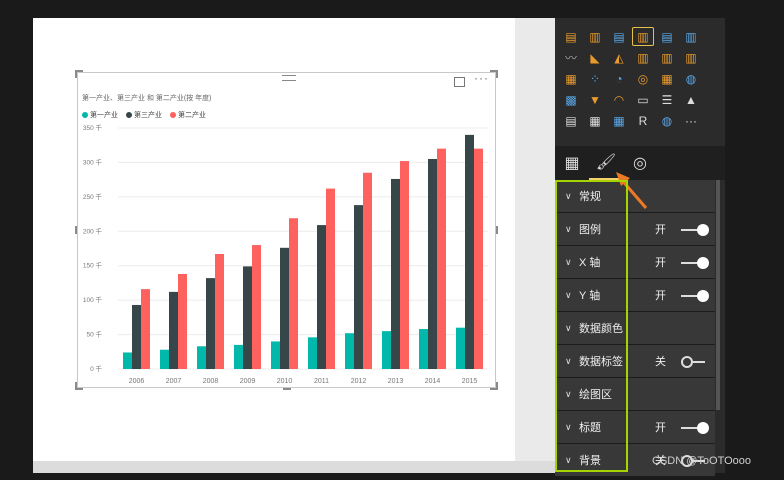 This screenshot has width=784, height=480. What do you see at coordinates (635, 361) in the screenshot?
I see `format-section-row: ∨ 数据标签 关` at bounding box center [635, 361].